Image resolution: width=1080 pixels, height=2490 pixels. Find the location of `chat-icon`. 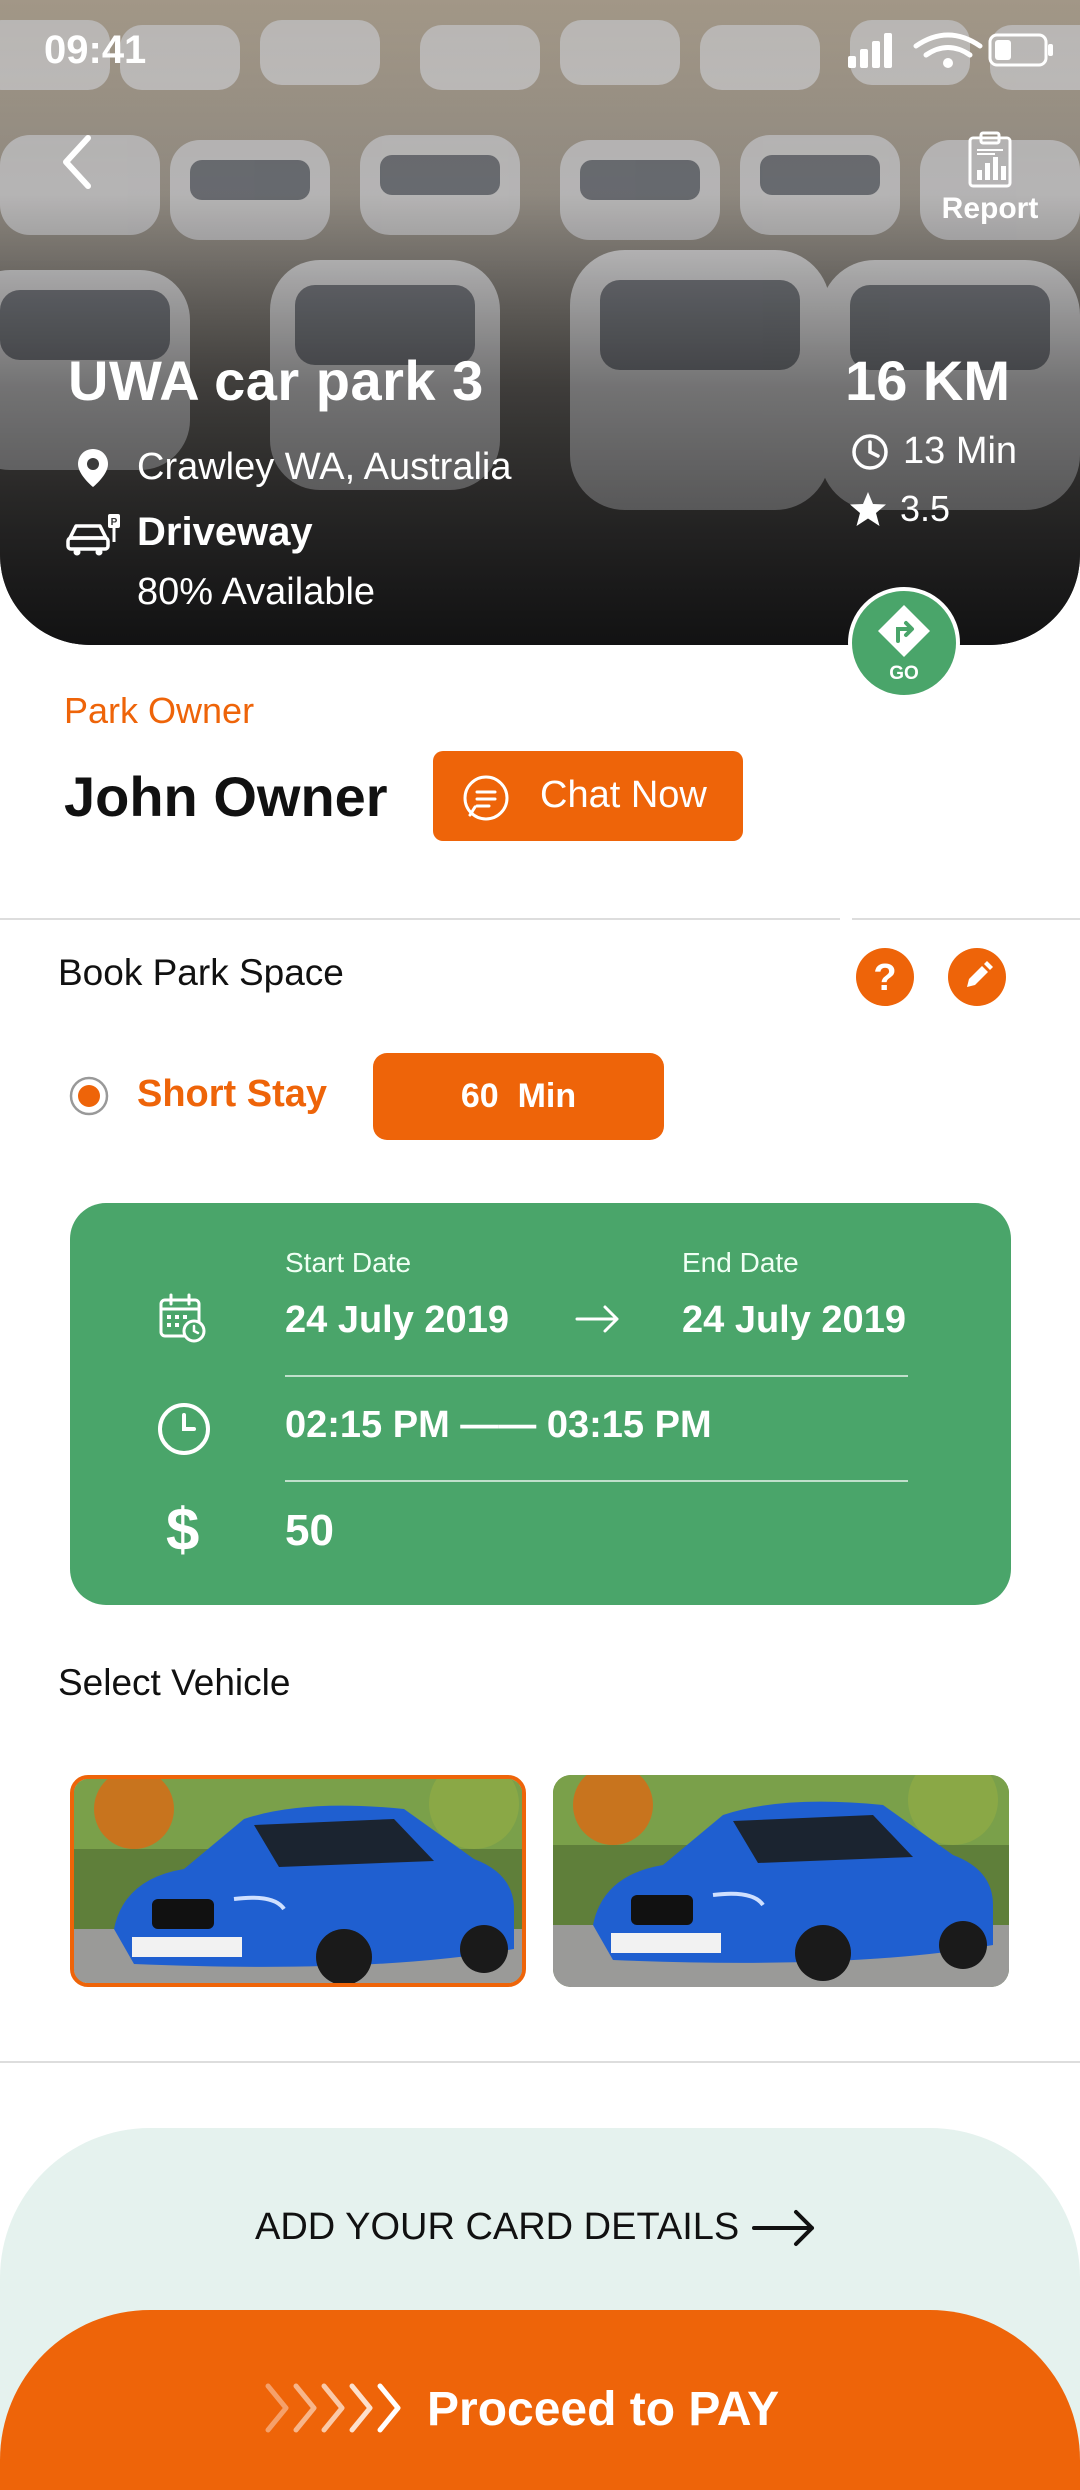

chat-icon is located at coordinates (486, 798).